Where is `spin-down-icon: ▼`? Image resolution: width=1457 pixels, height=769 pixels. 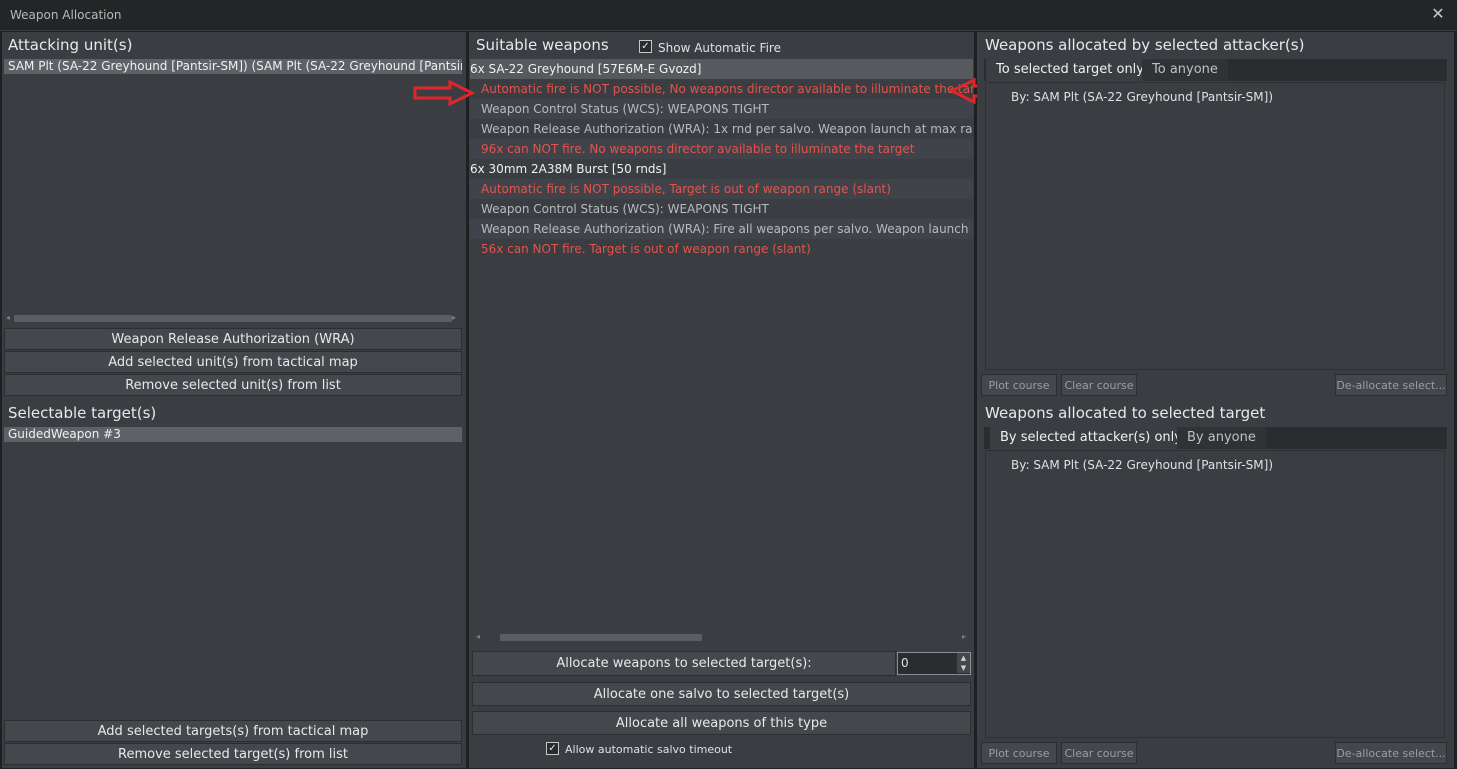 spin-down-icon: ▼ is located at coordinates (963, 668).